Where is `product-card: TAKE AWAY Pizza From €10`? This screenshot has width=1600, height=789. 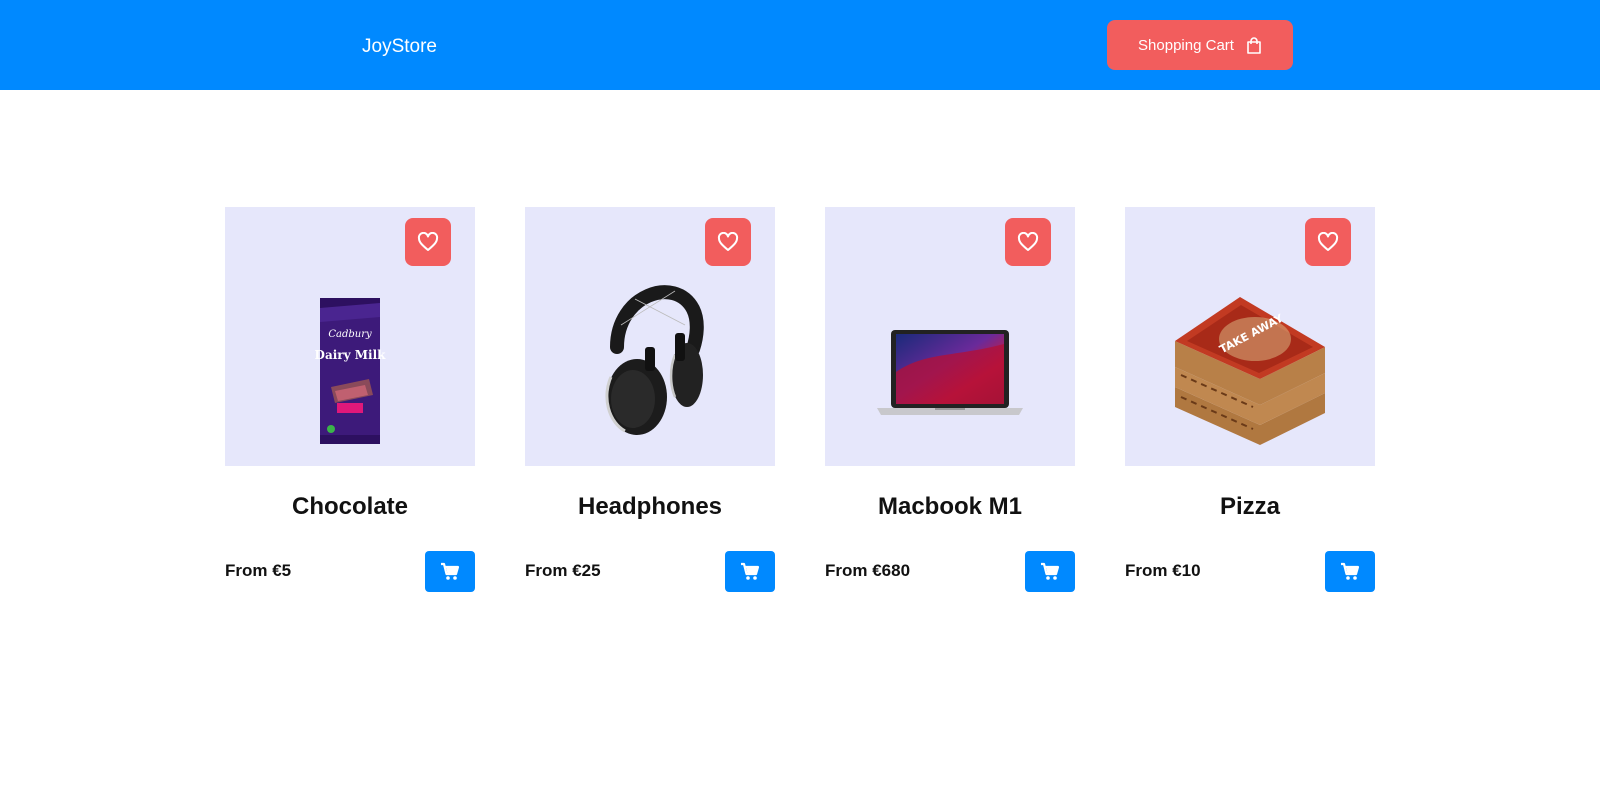 product-card: TAKE AWAY Pizza From €10 is located at coordinates (1250, 399).